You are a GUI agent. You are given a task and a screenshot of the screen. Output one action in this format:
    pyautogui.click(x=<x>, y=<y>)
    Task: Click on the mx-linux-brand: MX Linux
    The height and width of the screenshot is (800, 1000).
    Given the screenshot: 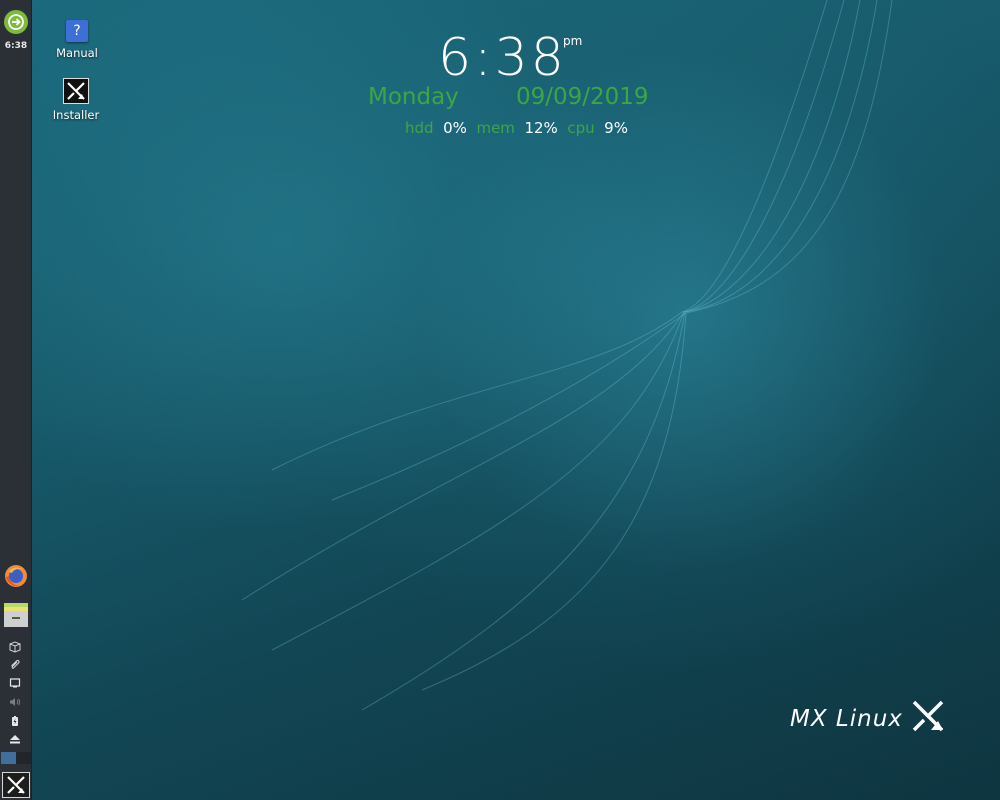 What is the action you would take?
    pyautogui.click(x=867, y=716)
    